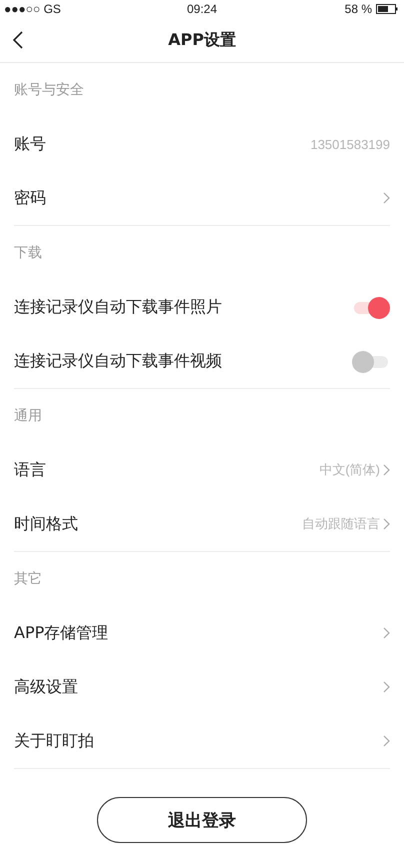  What do you see at coordinates (30, 144) in the screenshot?
I see `setting-label: 账号` at bounding box center [30, 144].